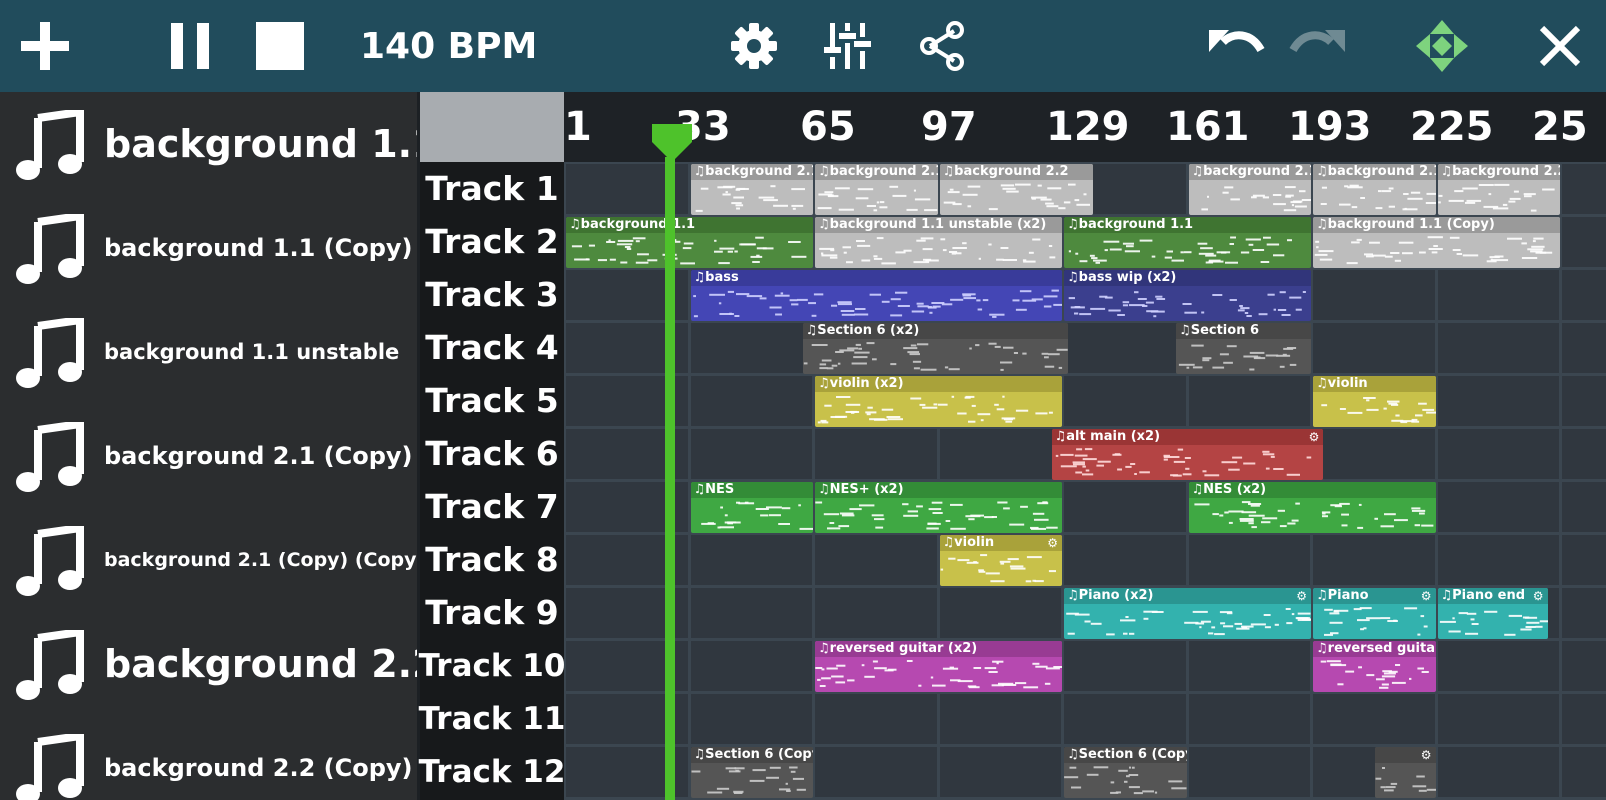  What do you see at coordinates (1085, 127) in the screenshot?
I see `bar-ruler: 1 33 65 97 129 161 193 225 25` at bounding box center [1085, 127].